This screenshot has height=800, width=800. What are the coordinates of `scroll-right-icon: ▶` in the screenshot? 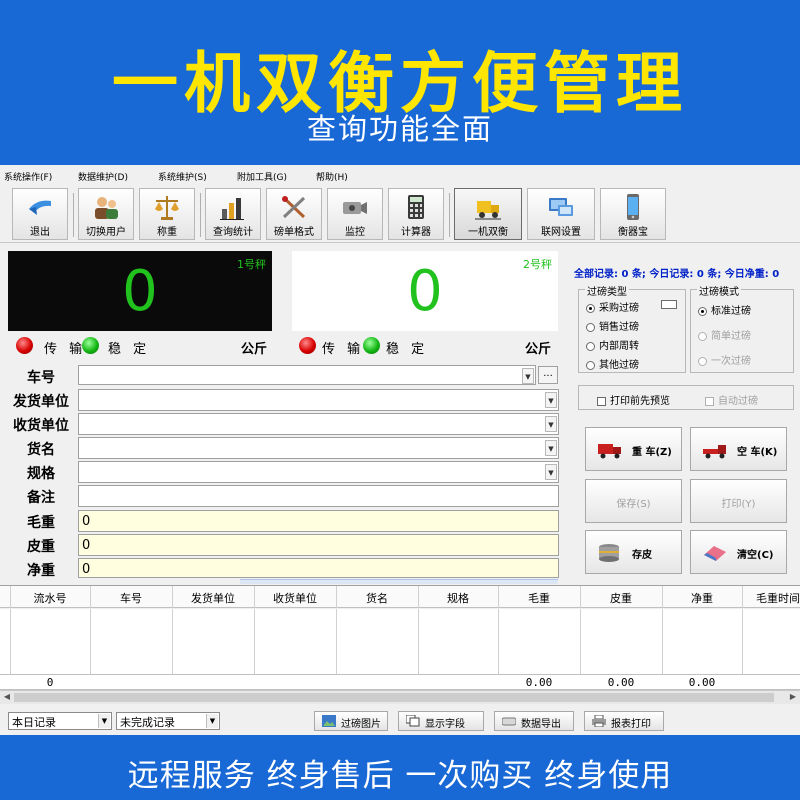 It's located at (793, 697).